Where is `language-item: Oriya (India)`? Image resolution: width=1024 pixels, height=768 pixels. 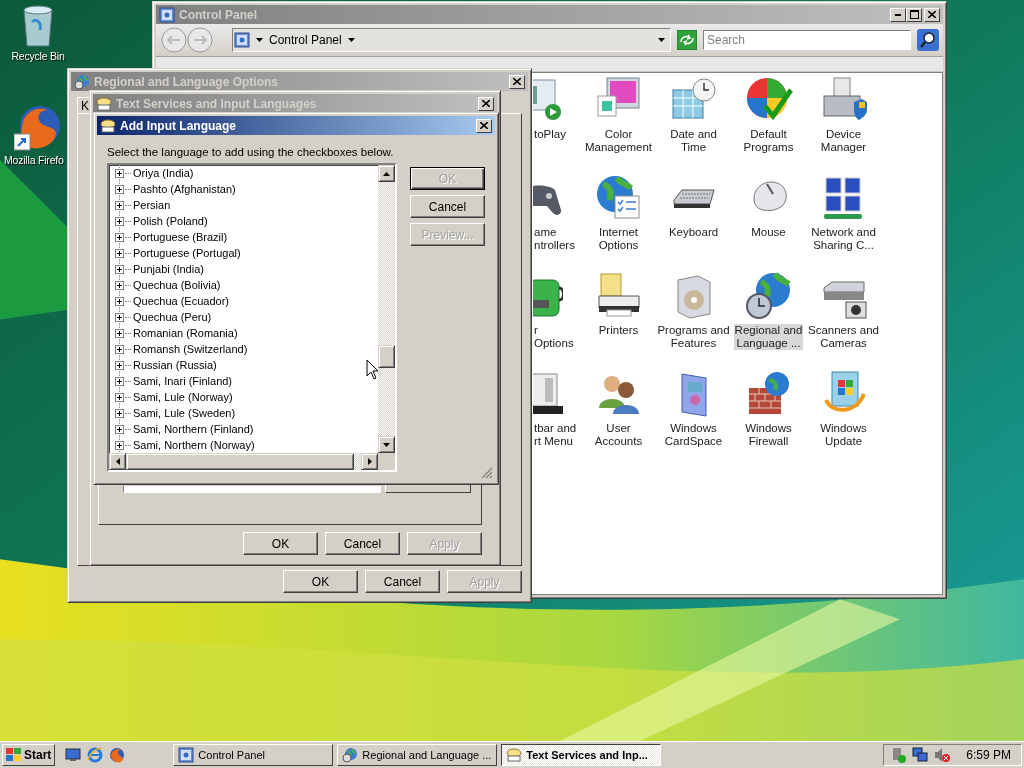 language-item: Oriya (India) is located at coordinates (163, 173).